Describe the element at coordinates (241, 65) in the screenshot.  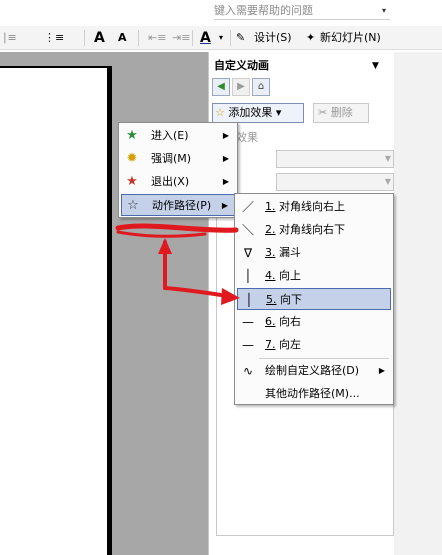
I see `pane-title: 自定义动画` at that location.